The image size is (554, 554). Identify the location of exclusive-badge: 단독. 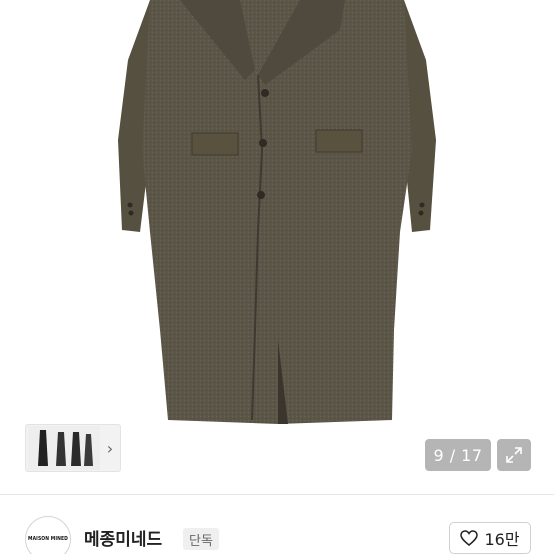
(201, 539).